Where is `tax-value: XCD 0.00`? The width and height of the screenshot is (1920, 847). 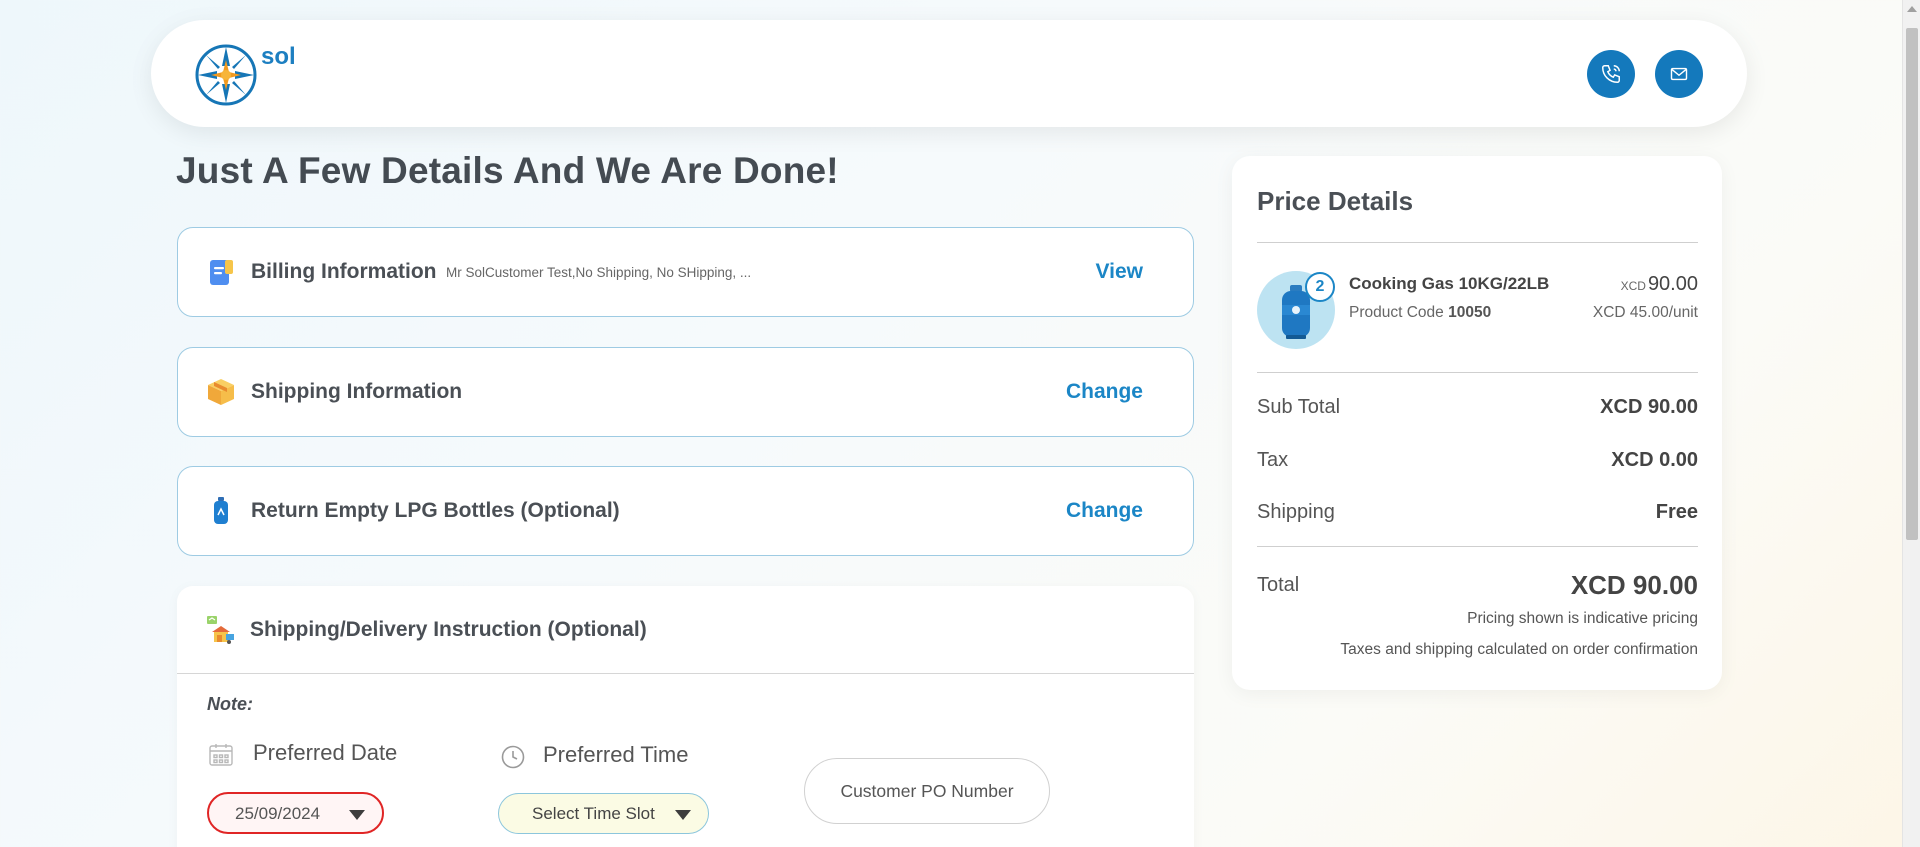 tax-value: XCD 0.00 is located at coordinates (1654, 460).